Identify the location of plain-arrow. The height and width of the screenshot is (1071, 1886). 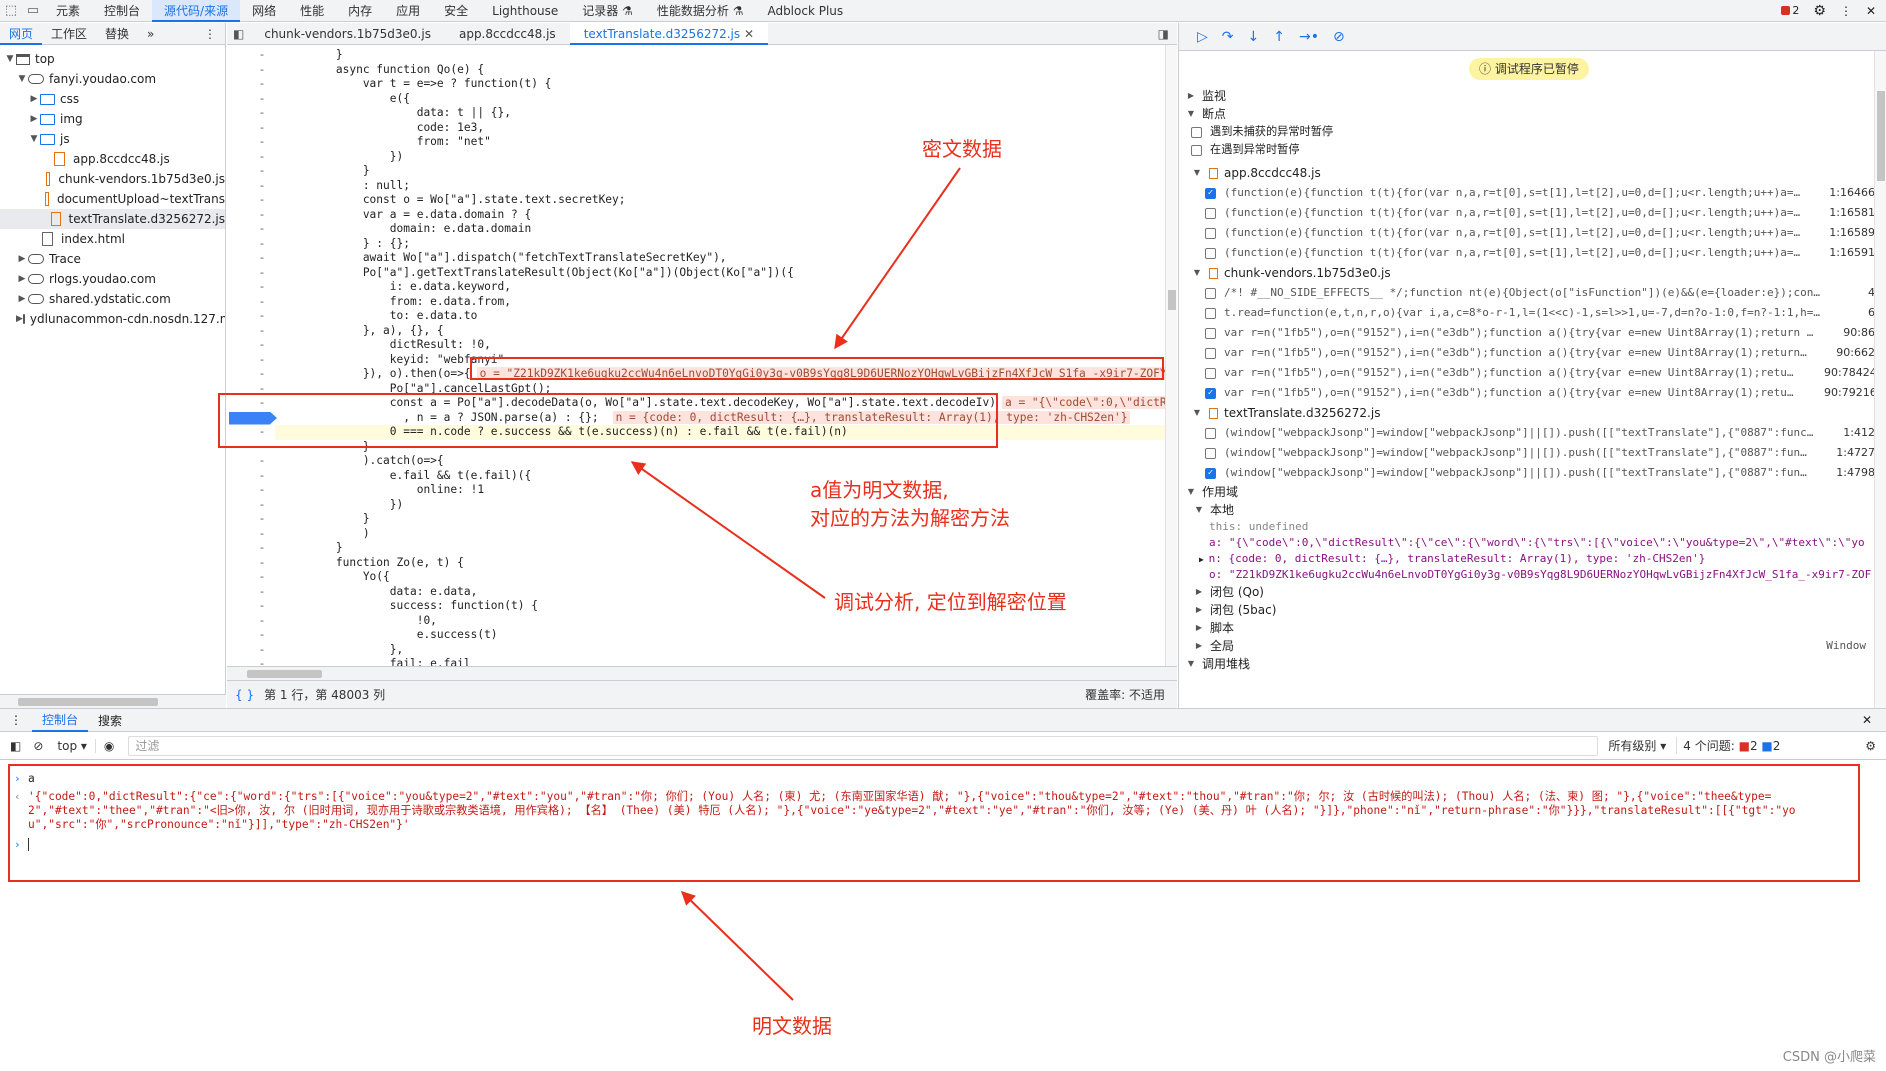
(737, 946).